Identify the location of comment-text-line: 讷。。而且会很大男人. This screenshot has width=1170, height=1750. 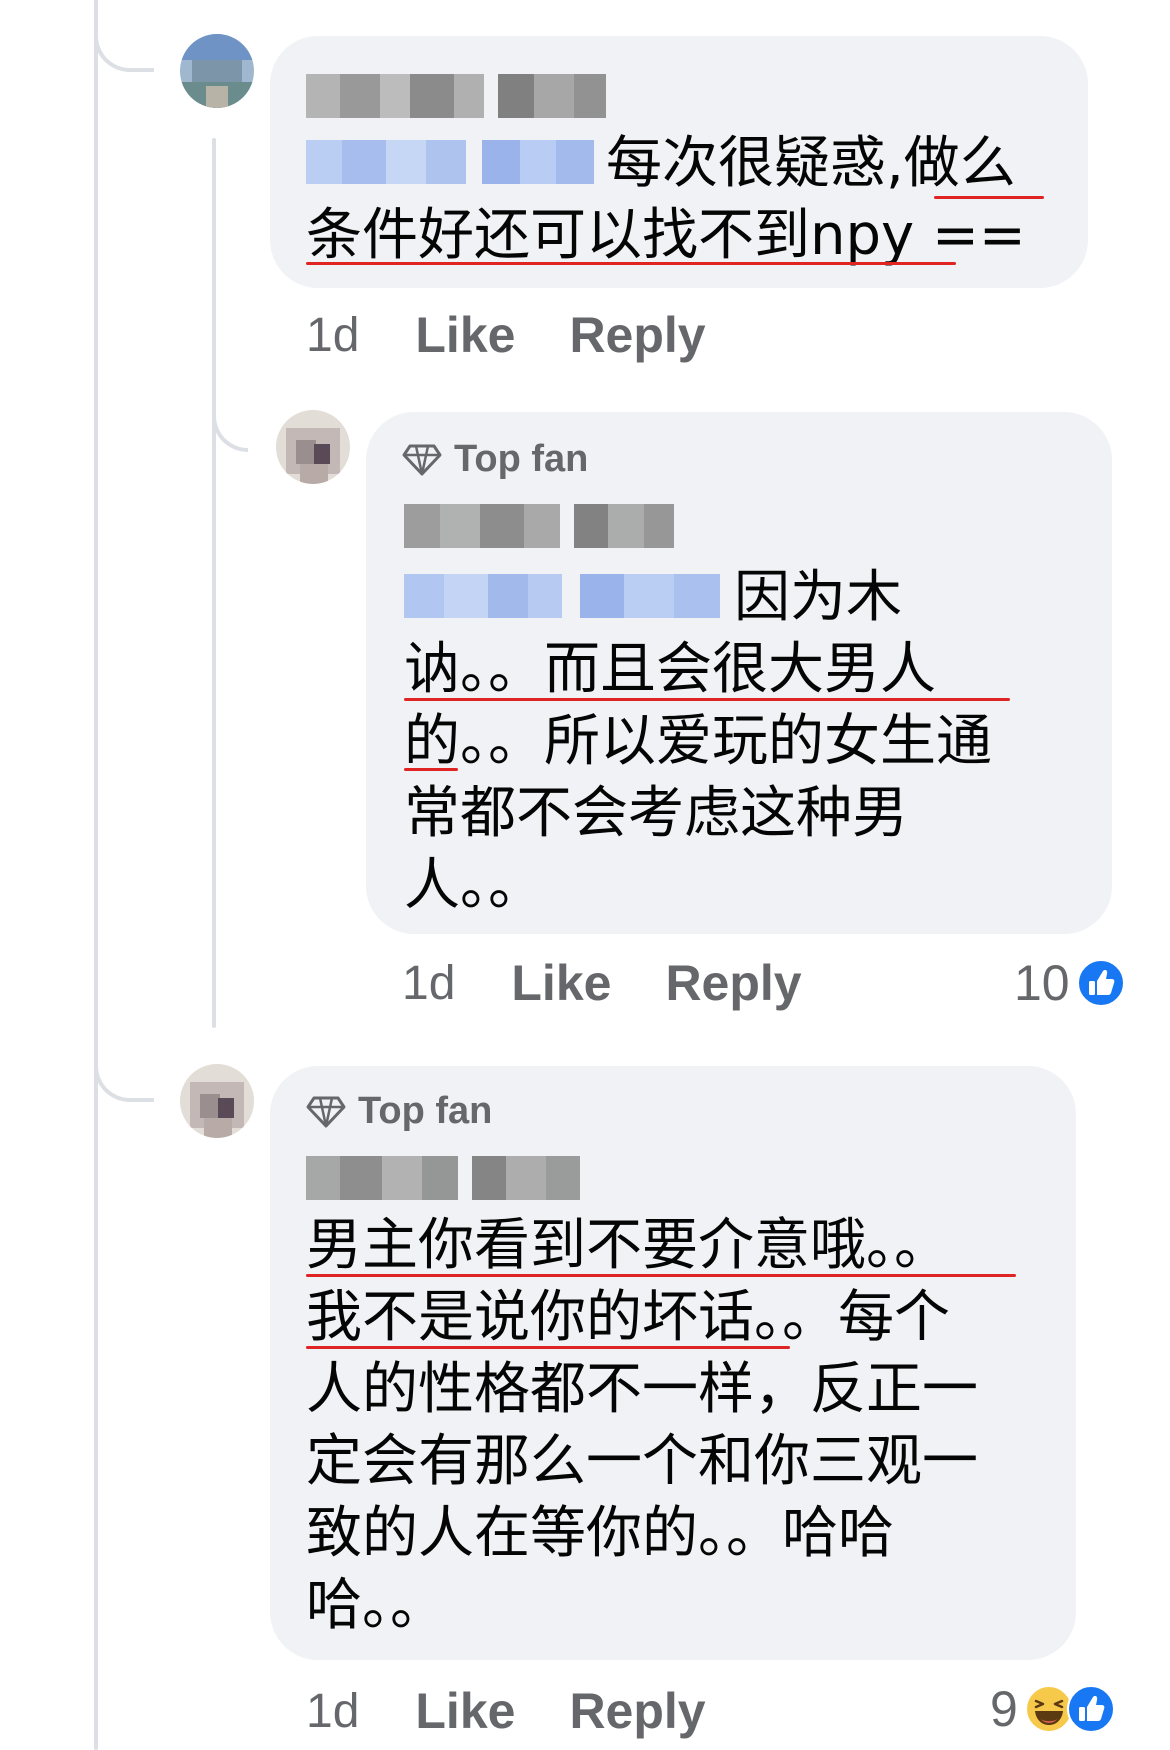
(670, 669).